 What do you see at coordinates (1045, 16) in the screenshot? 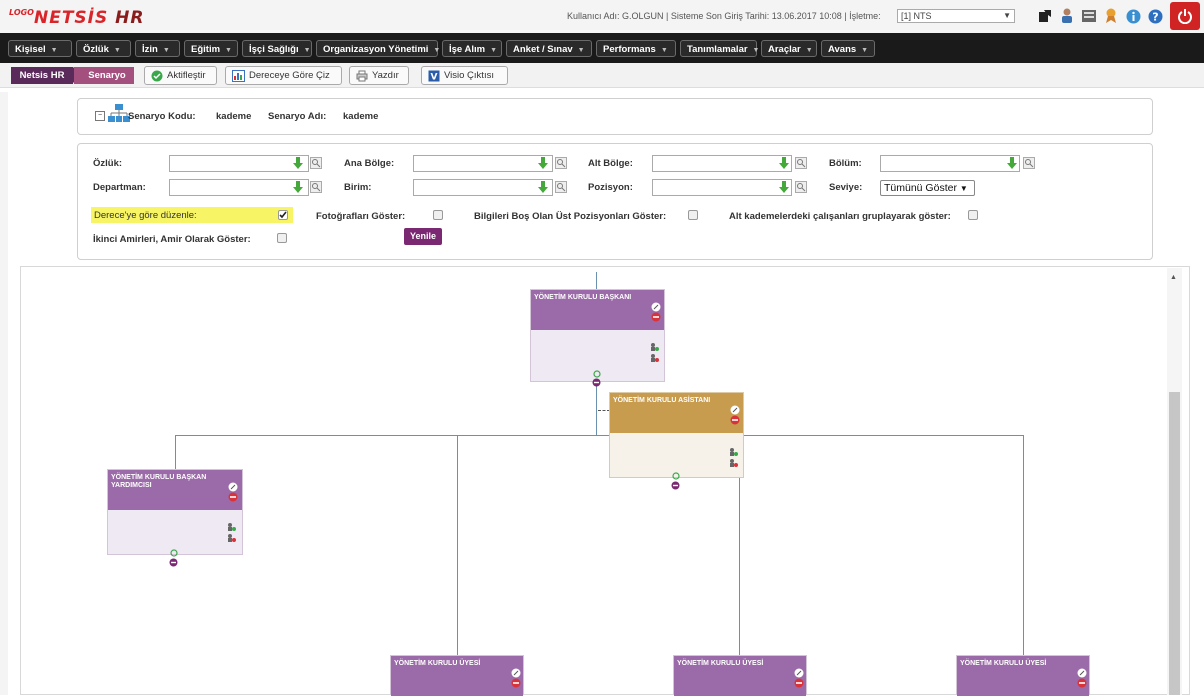
I see `external-link-icon` at bounding box center [1045, 16].